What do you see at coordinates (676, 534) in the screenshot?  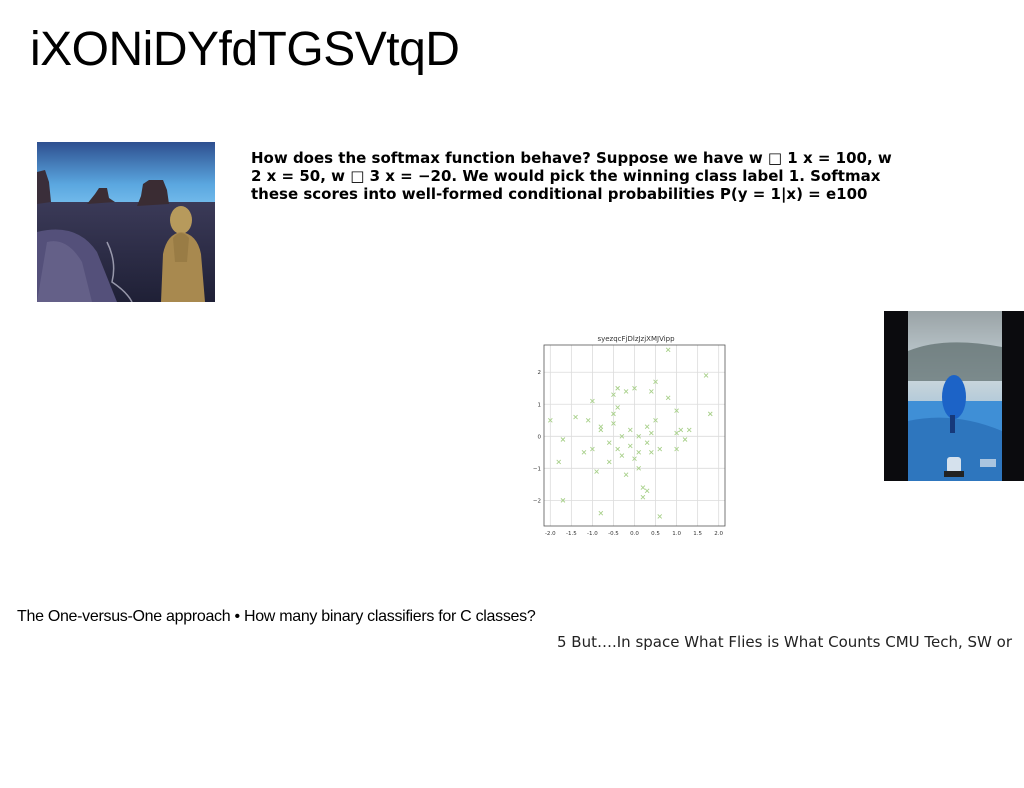 I see `x-tick-label: 1.0` at bounding box center [676, 534].